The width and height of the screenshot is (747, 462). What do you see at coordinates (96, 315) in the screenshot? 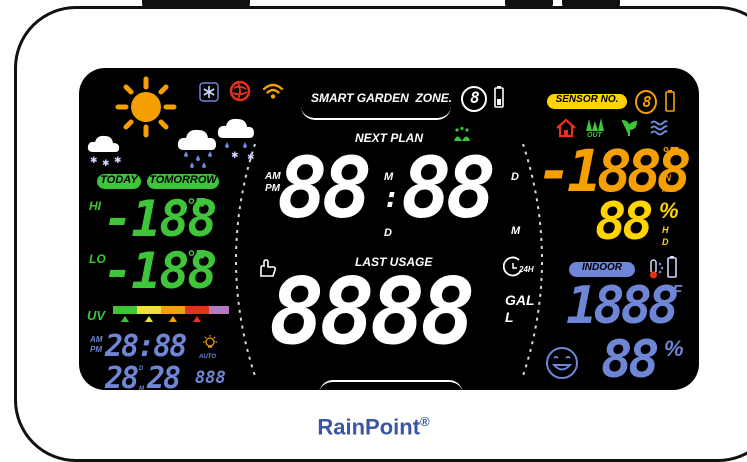
I see `uv-label: UV` at bounding box center [96, 315].